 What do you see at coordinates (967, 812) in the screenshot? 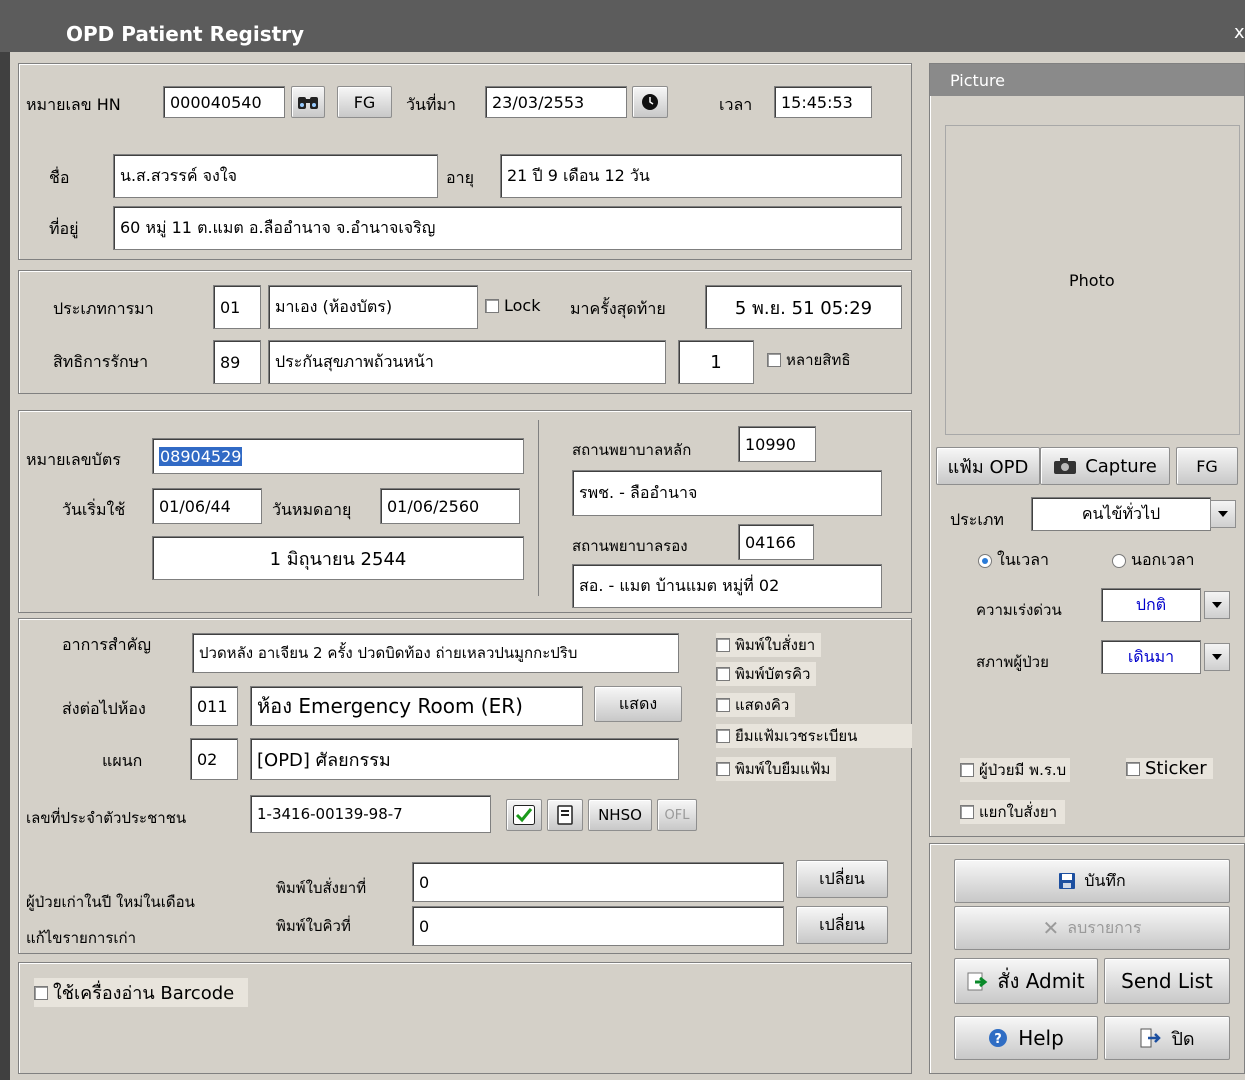
I see `split-rx-checkbox-box` at bounding box center [967, 812].